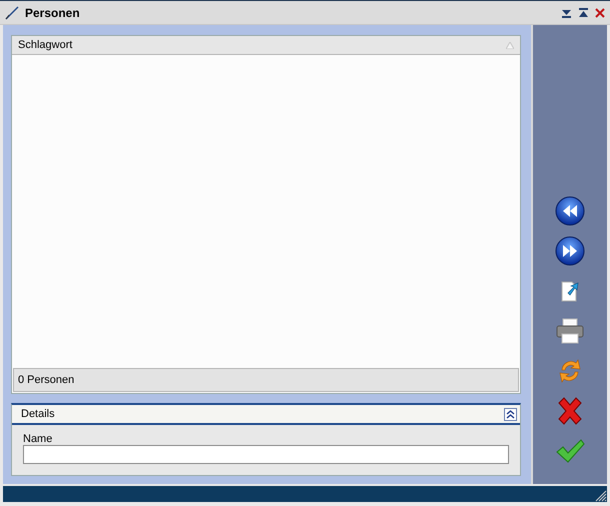  Describe the element at coordinates (46, 380) in the screenshot. I see `record-count: 0 Personen` at that location.